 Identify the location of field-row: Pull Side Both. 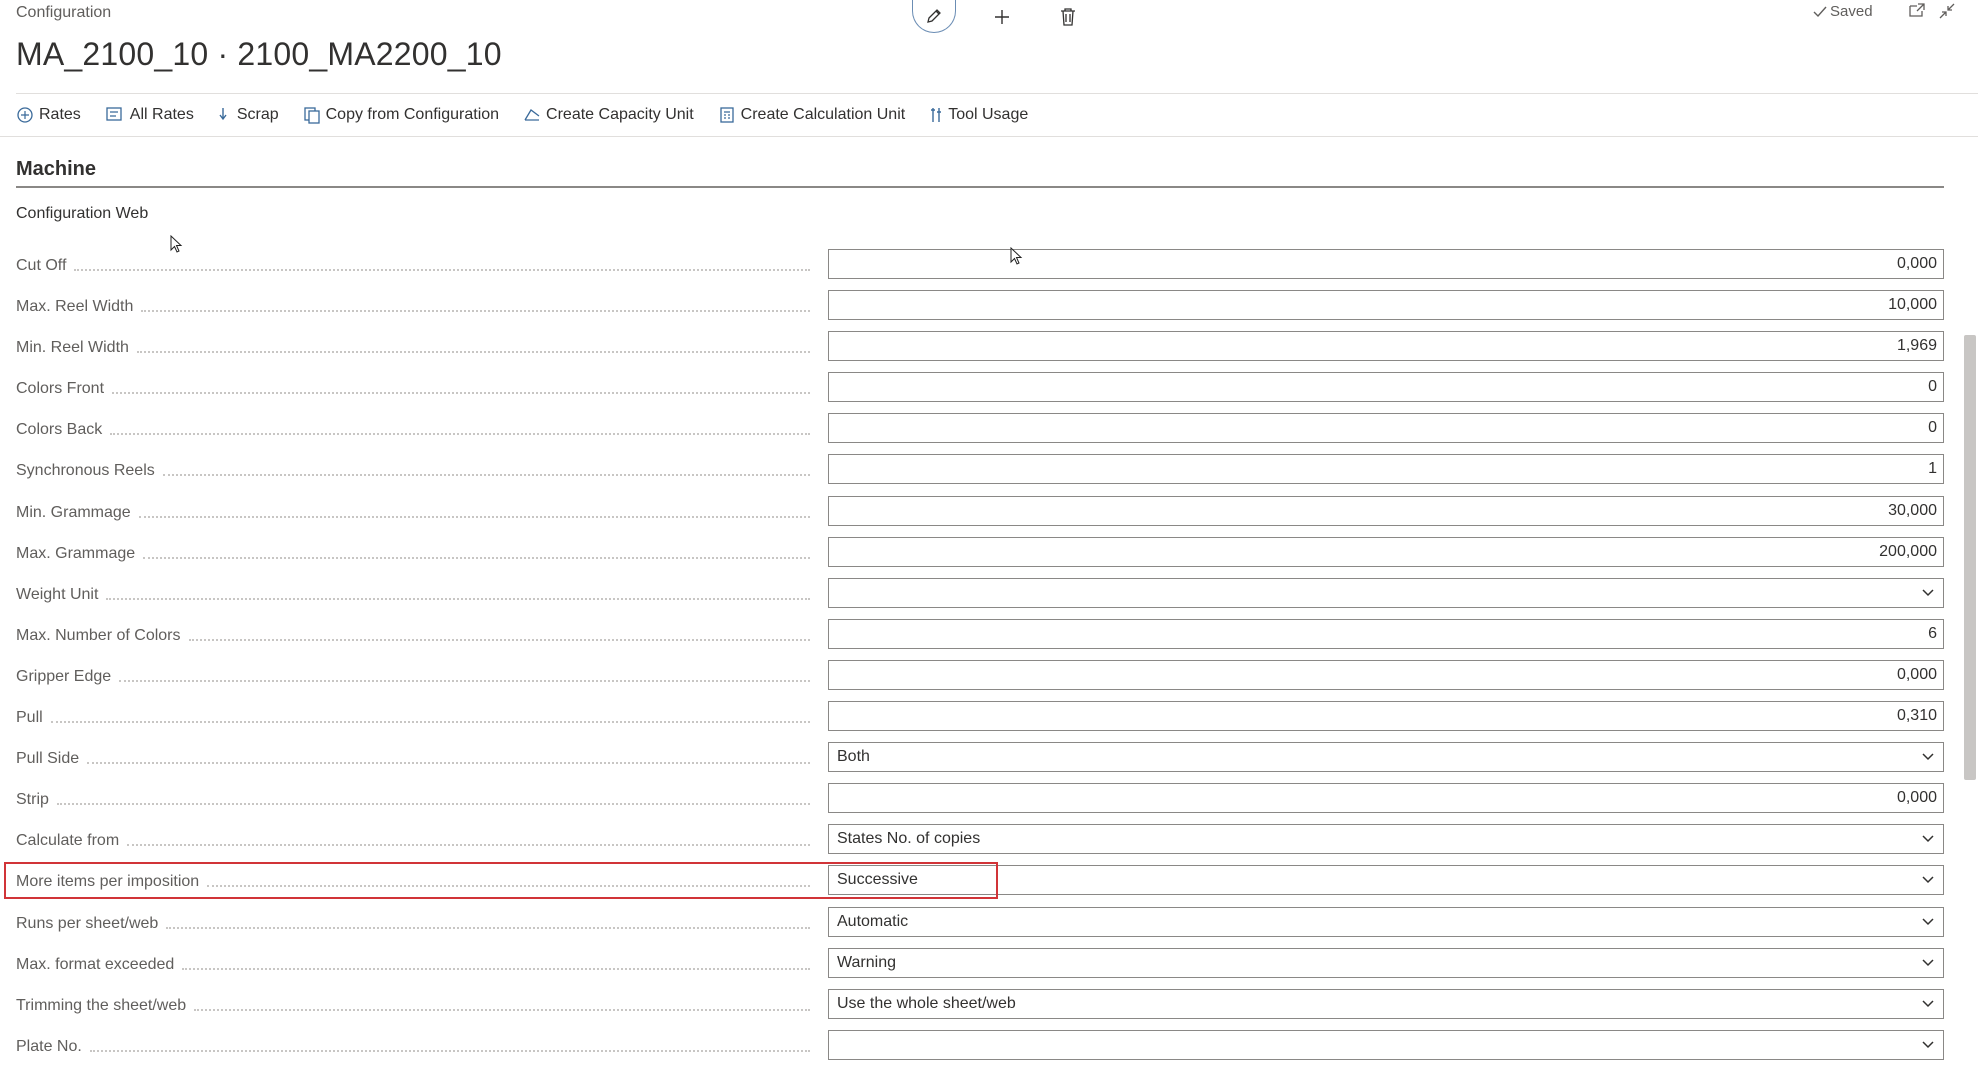
(980, 759).